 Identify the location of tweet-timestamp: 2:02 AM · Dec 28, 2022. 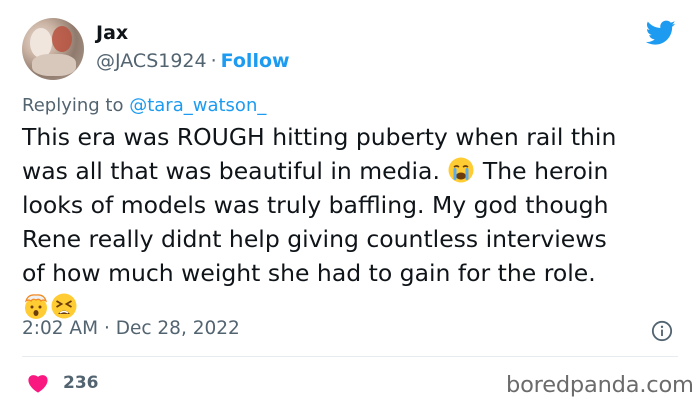
(131, 328).